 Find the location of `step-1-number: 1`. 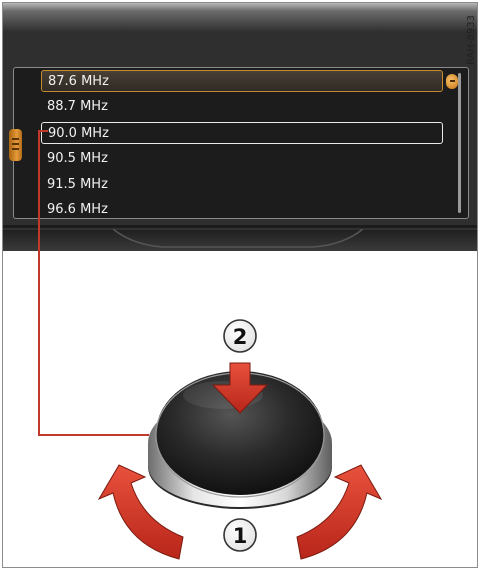

step-1-number: 1 is located at coordinates (240, 536).